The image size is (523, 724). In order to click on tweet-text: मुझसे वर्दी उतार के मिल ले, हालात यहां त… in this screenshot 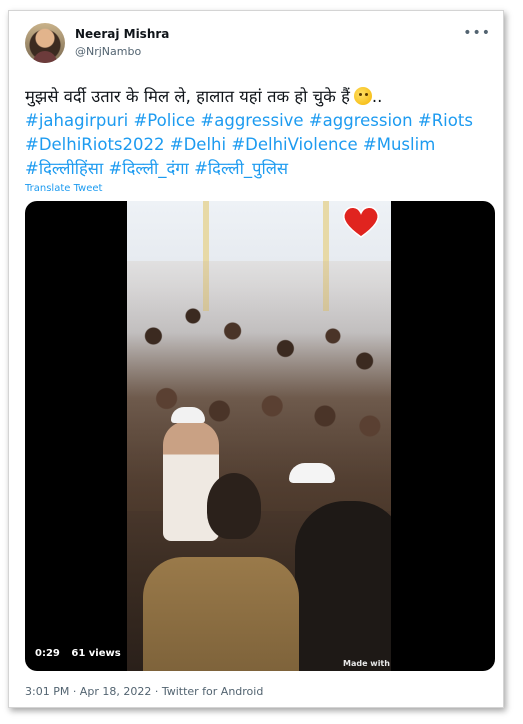, I will do `click(258, 133)`.